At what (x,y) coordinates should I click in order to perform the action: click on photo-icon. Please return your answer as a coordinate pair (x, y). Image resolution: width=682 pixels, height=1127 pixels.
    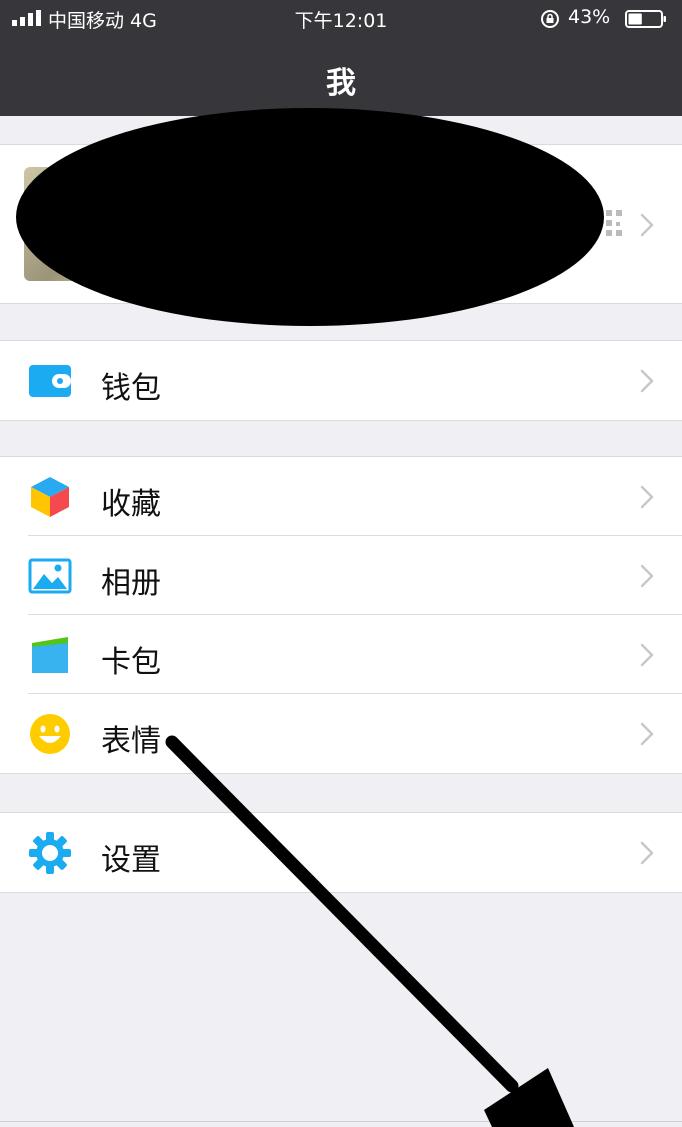
    Looking at the image, I should click on (50, 576).